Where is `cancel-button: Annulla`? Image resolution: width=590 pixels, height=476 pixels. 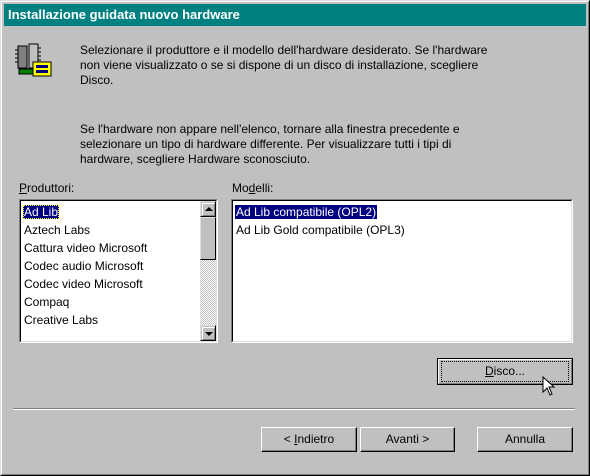
cancel-button: Annulla is located at coordinates (525, 439).